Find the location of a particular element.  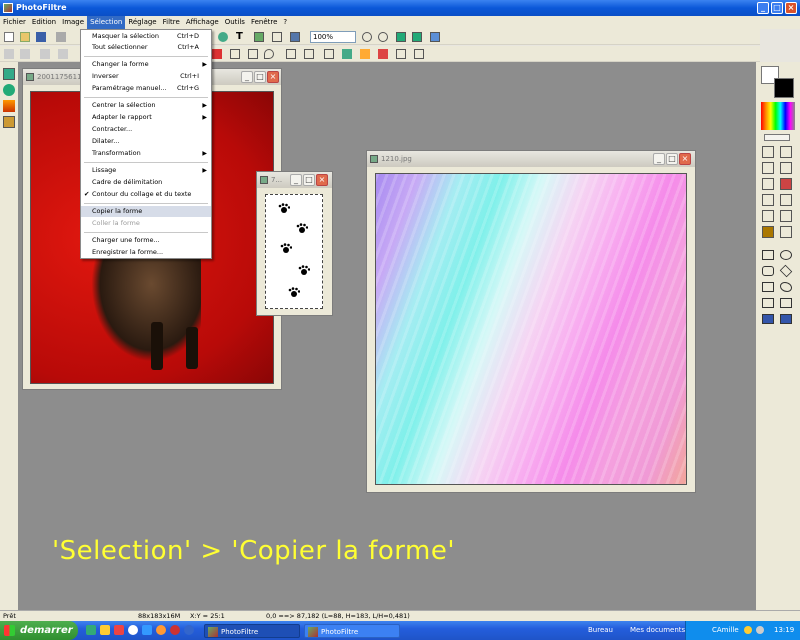

selection-tool-icon is located at coordinates (768, 152).